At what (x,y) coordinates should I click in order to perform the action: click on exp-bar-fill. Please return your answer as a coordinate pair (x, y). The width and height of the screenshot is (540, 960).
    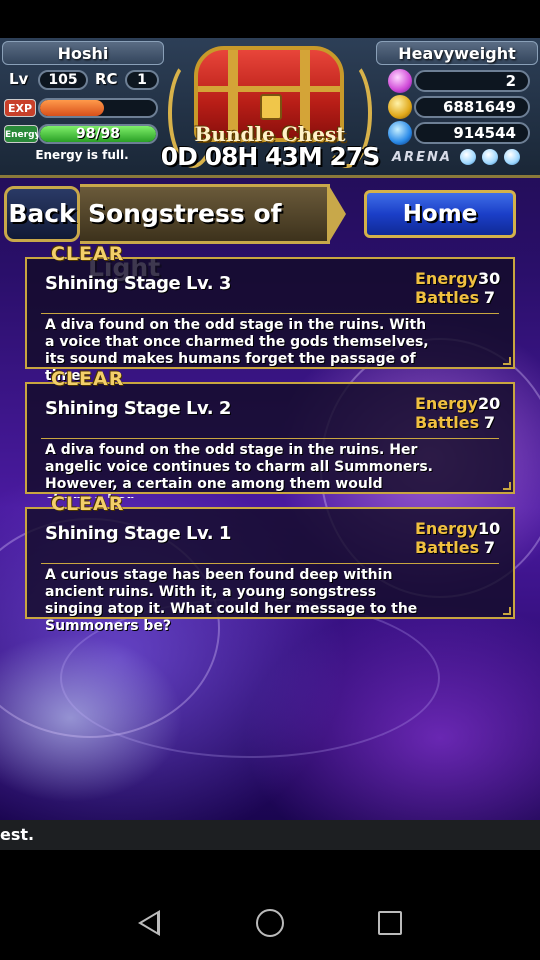
    Looking at the image, I should click on (72, 108).